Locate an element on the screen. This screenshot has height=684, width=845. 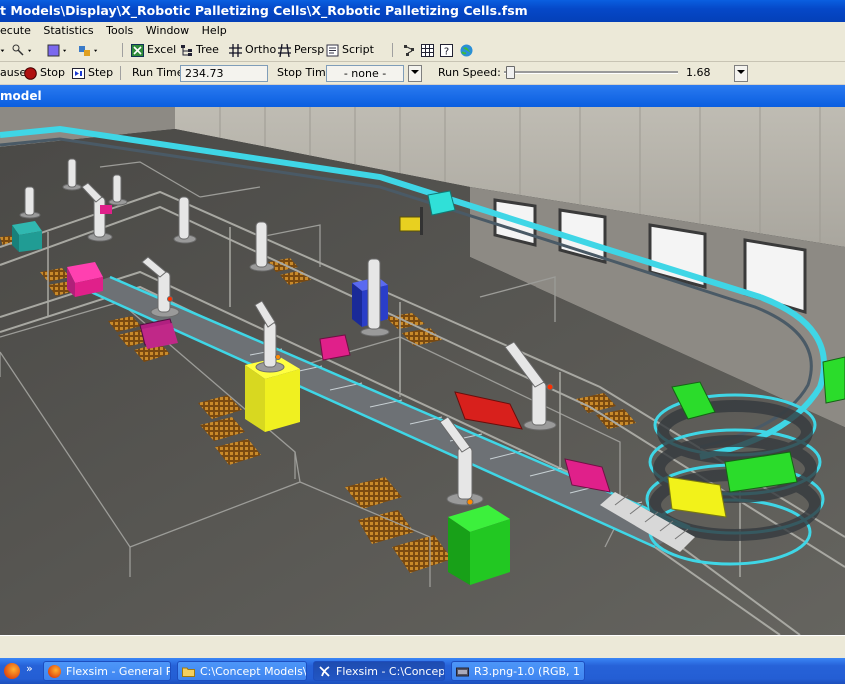
tree-button: Tree is located at coordinates (199, 50).